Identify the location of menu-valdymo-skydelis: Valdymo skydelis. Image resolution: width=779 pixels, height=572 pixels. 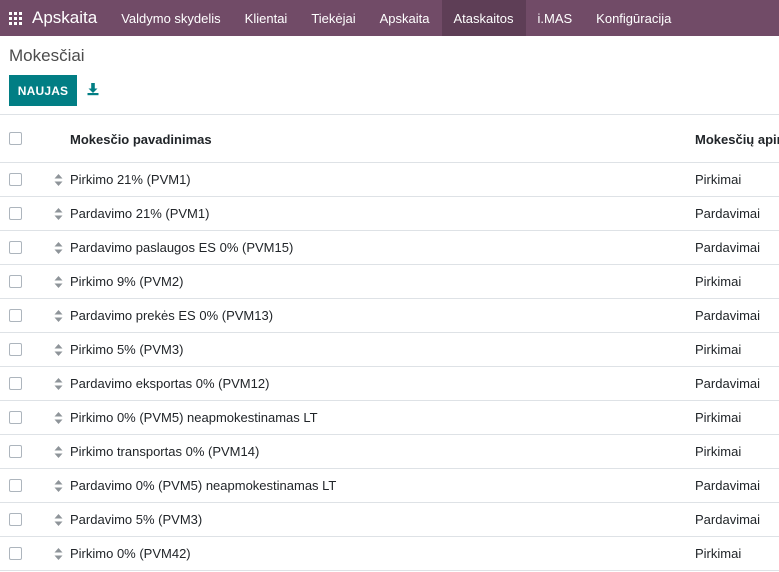
(170, 18).